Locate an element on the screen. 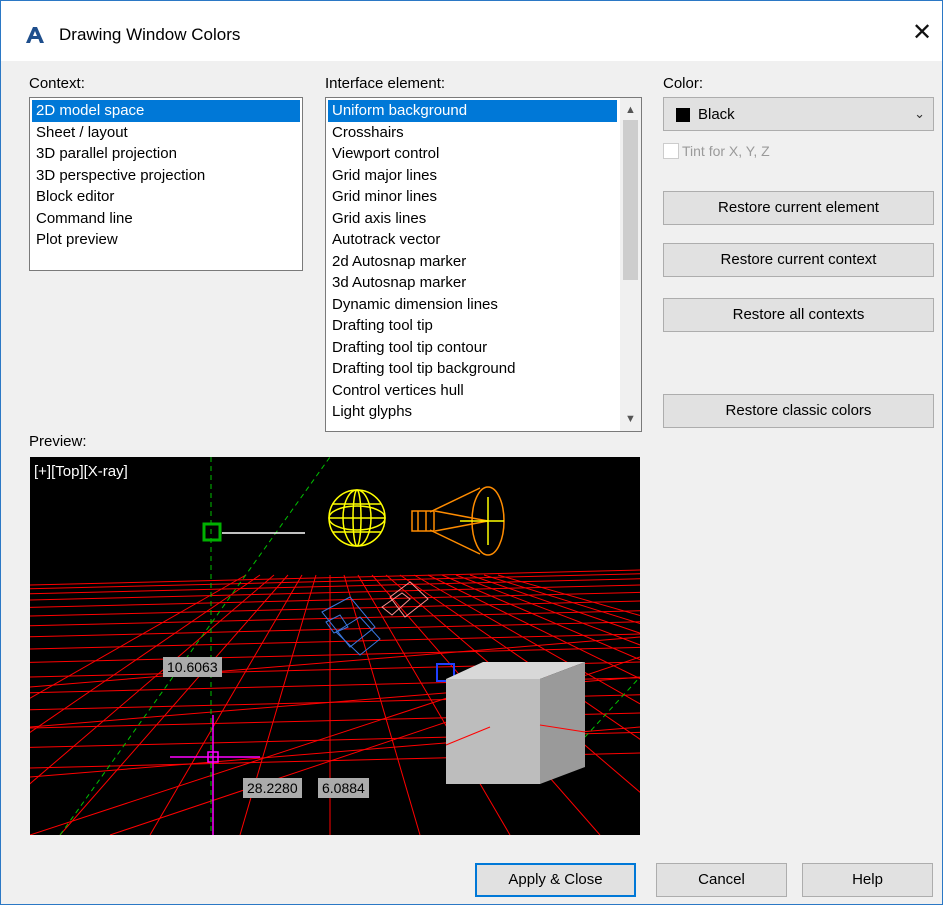 The width and height of the screenshot is (943, 905). tint-label: Tint for X, Y, Z is located at coordinates (726, 151).